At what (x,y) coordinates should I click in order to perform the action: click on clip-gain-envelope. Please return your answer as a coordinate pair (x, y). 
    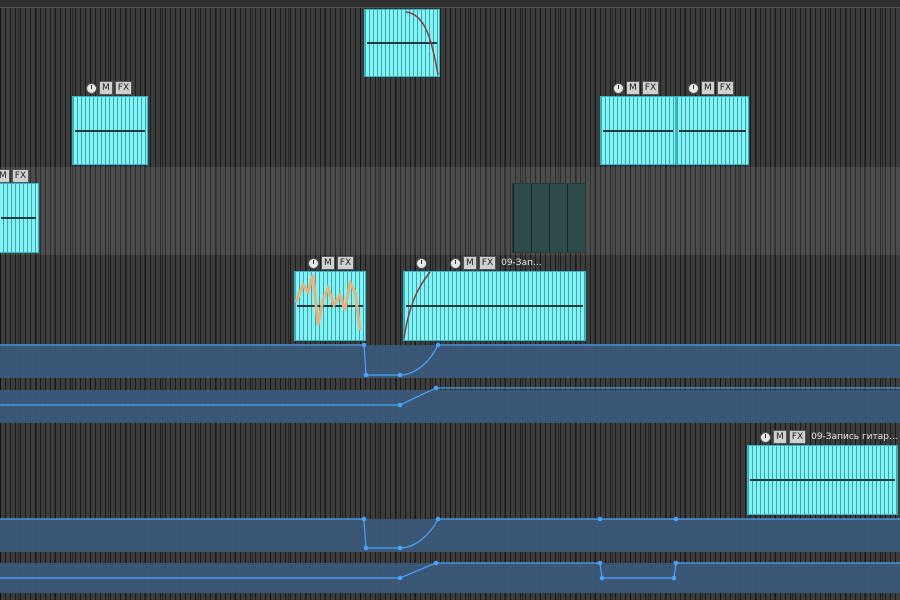
    Looking at the image, I should click on (328, 302).